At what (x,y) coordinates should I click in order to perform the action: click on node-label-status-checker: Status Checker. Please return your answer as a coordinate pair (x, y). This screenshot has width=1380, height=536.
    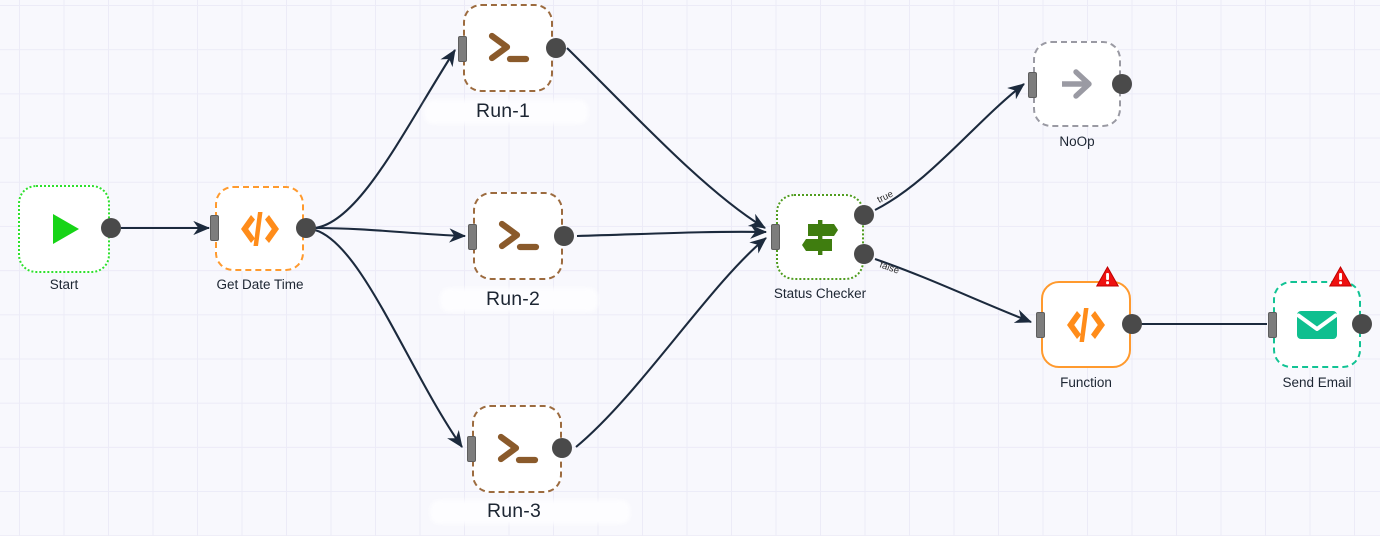
    Looking at the image, I should click on (820, 293).